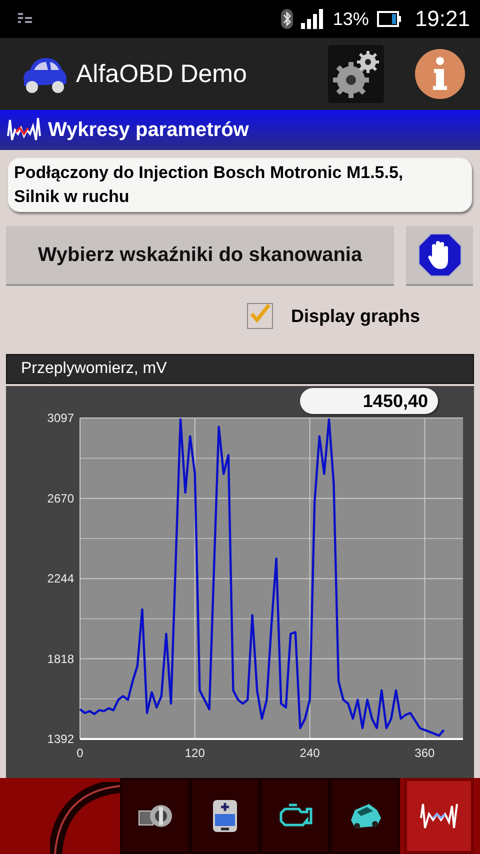  What do you see at coordinates (85, 818) in the screenshot?
I see `arc-decoration` at bounding box center [85, 818].